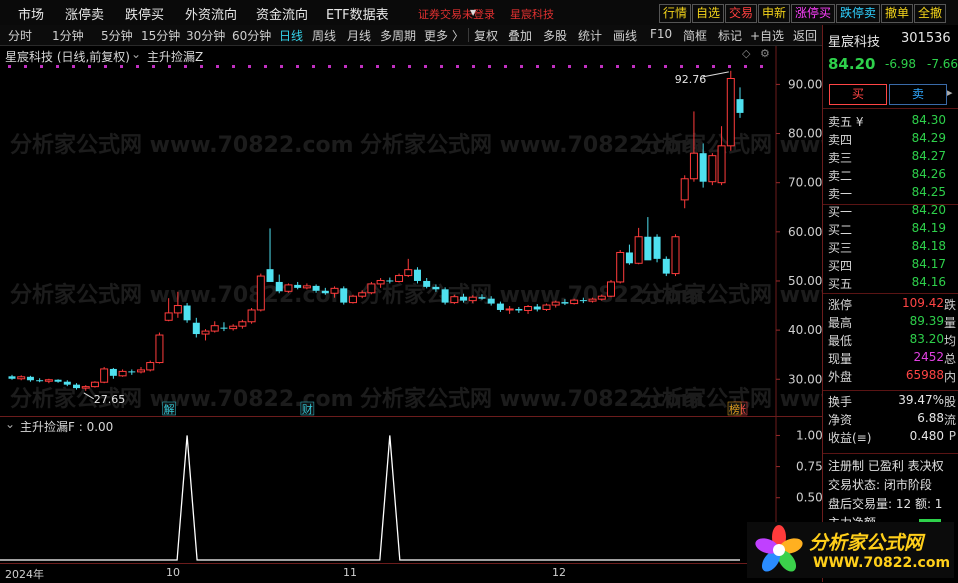  What do you see at coordinates (359, 35) in the screenshot?
I see `period-monthly: 月线` at bounding box center [359, 35].